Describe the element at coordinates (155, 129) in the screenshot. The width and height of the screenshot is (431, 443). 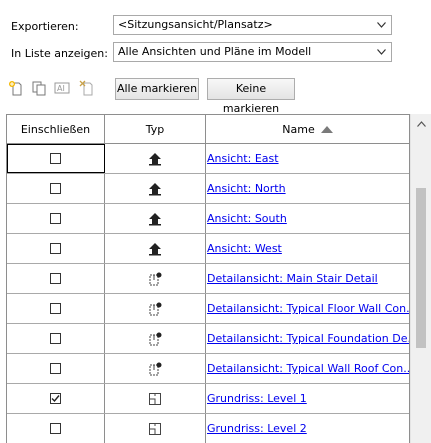
I see `column-header-type: Typ` at that location.